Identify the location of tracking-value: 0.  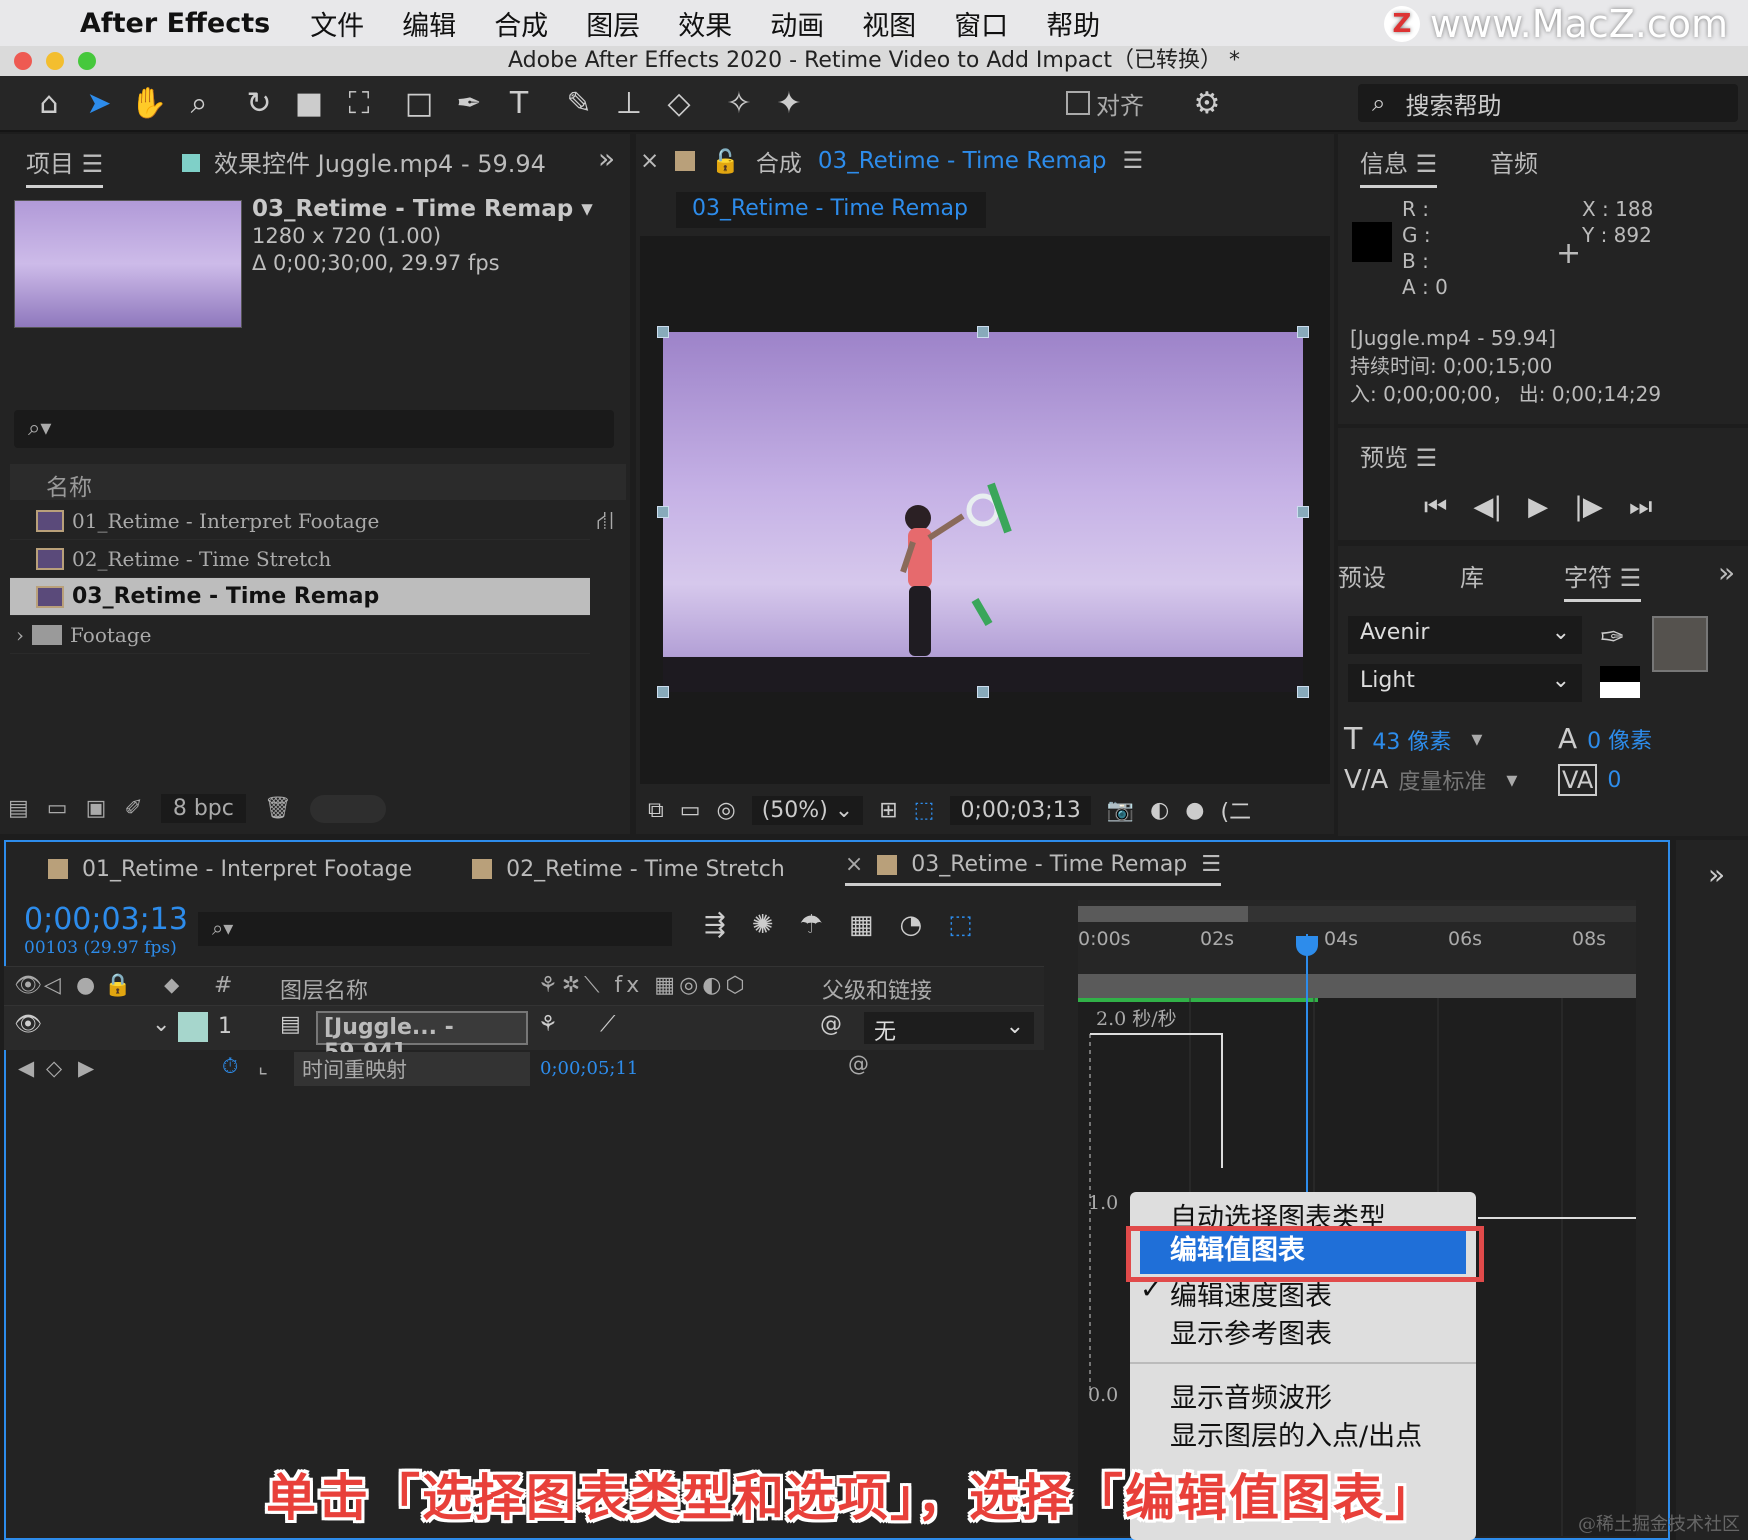
(1614, 780).